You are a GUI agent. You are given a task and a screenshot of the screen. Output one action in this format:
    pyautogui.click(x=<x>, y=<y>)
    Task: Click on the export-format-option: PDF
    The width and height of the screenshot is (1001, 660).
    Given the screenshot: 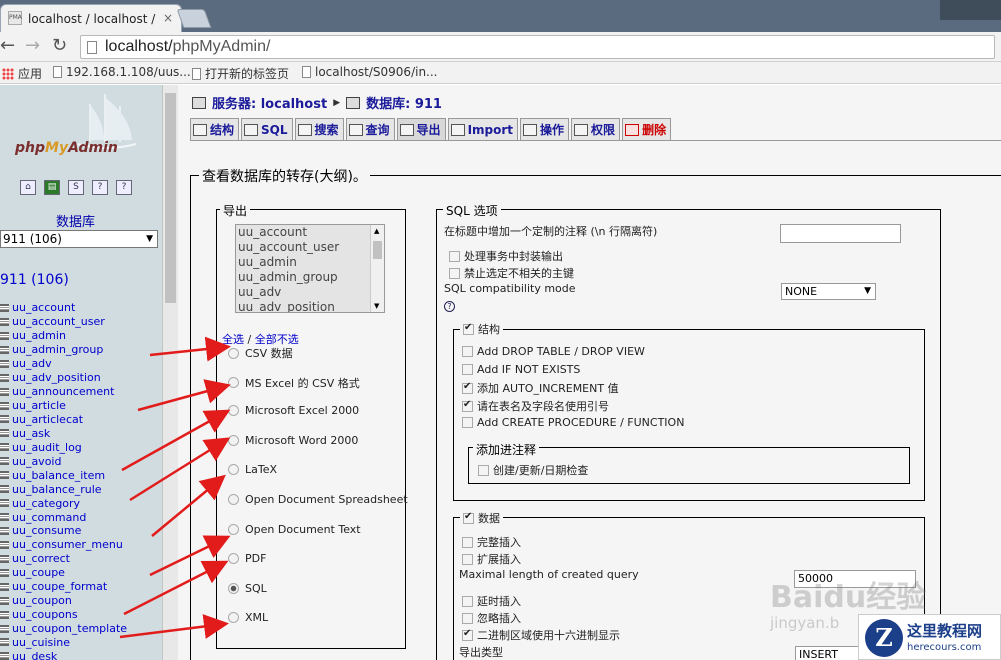 What is the action you would take?
    pyautogui.click(x=247, y=558)
    